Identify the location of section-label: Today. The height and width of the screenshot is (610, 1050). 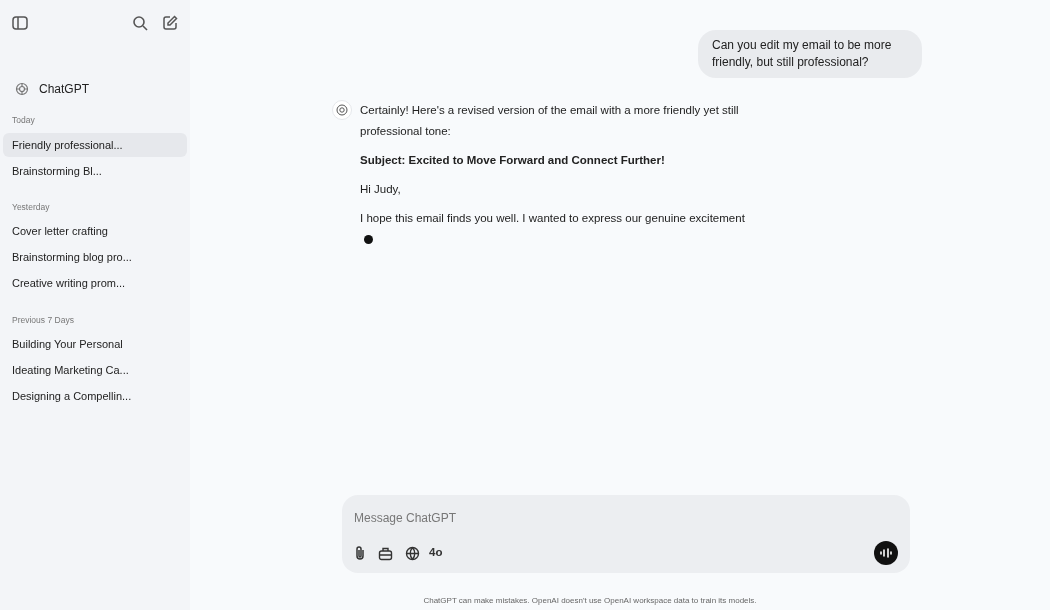
(23, 120).